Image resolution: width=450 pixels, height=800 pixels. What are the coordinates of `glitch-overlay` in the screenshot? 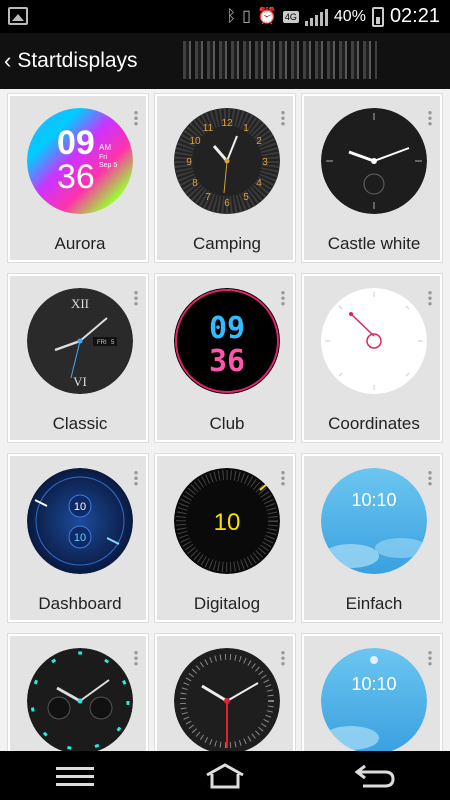 It's located at (280, 60).